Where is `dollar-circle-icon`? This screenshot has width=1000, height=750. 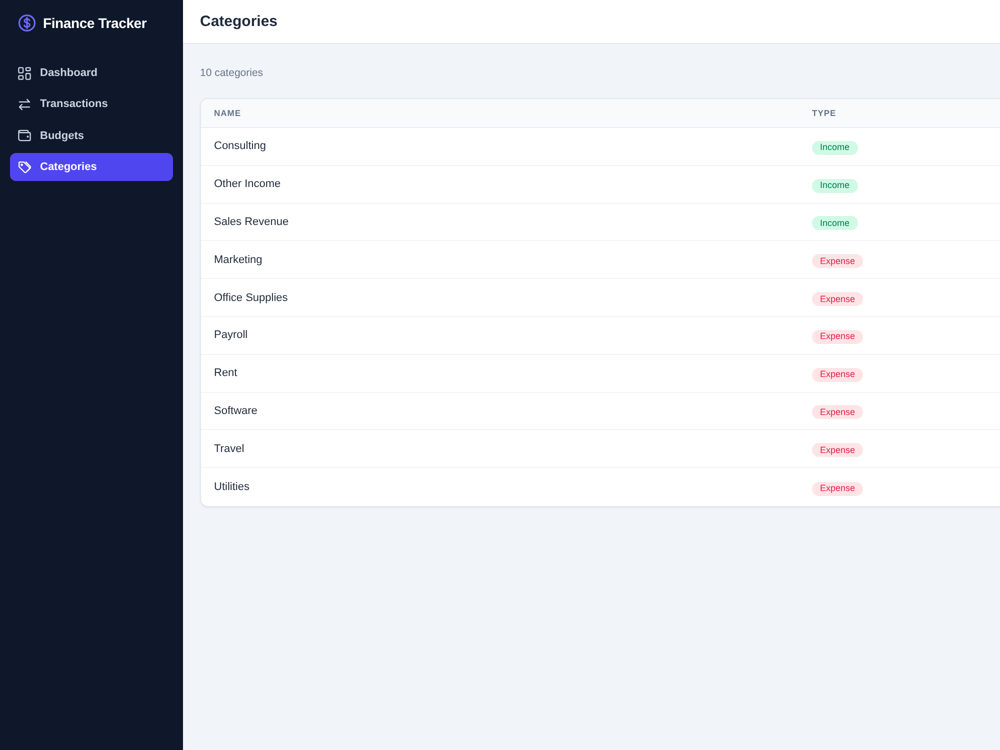 dollar-circle-icon is located at coordinates (27, 23).